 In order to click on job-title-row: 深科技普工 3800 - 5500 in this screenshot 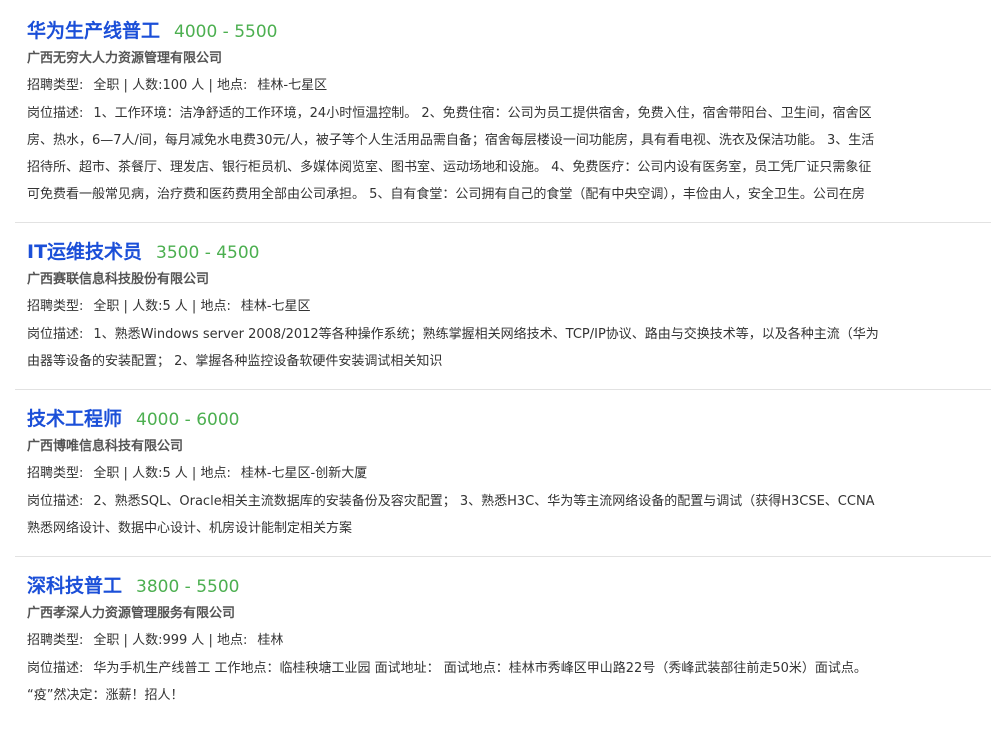, I will do `click(509, 586)`.